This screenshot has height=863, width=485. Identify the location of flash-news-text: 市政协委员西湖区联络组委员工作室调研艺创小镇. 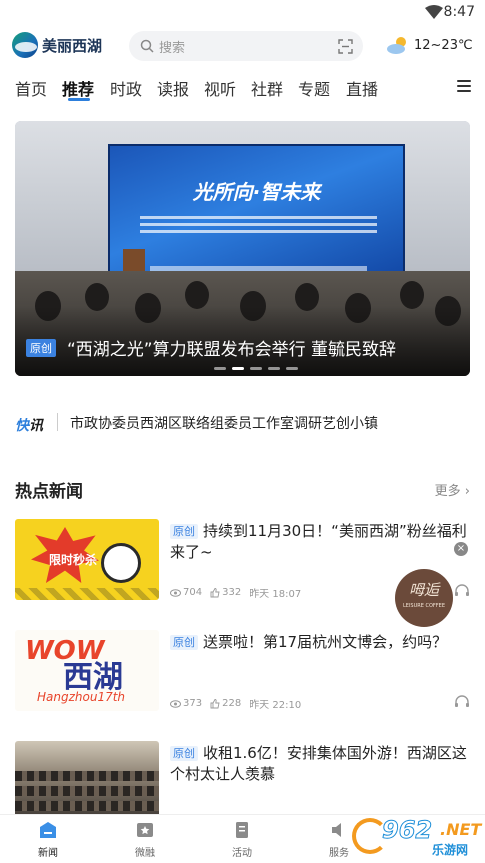
(224, 423).